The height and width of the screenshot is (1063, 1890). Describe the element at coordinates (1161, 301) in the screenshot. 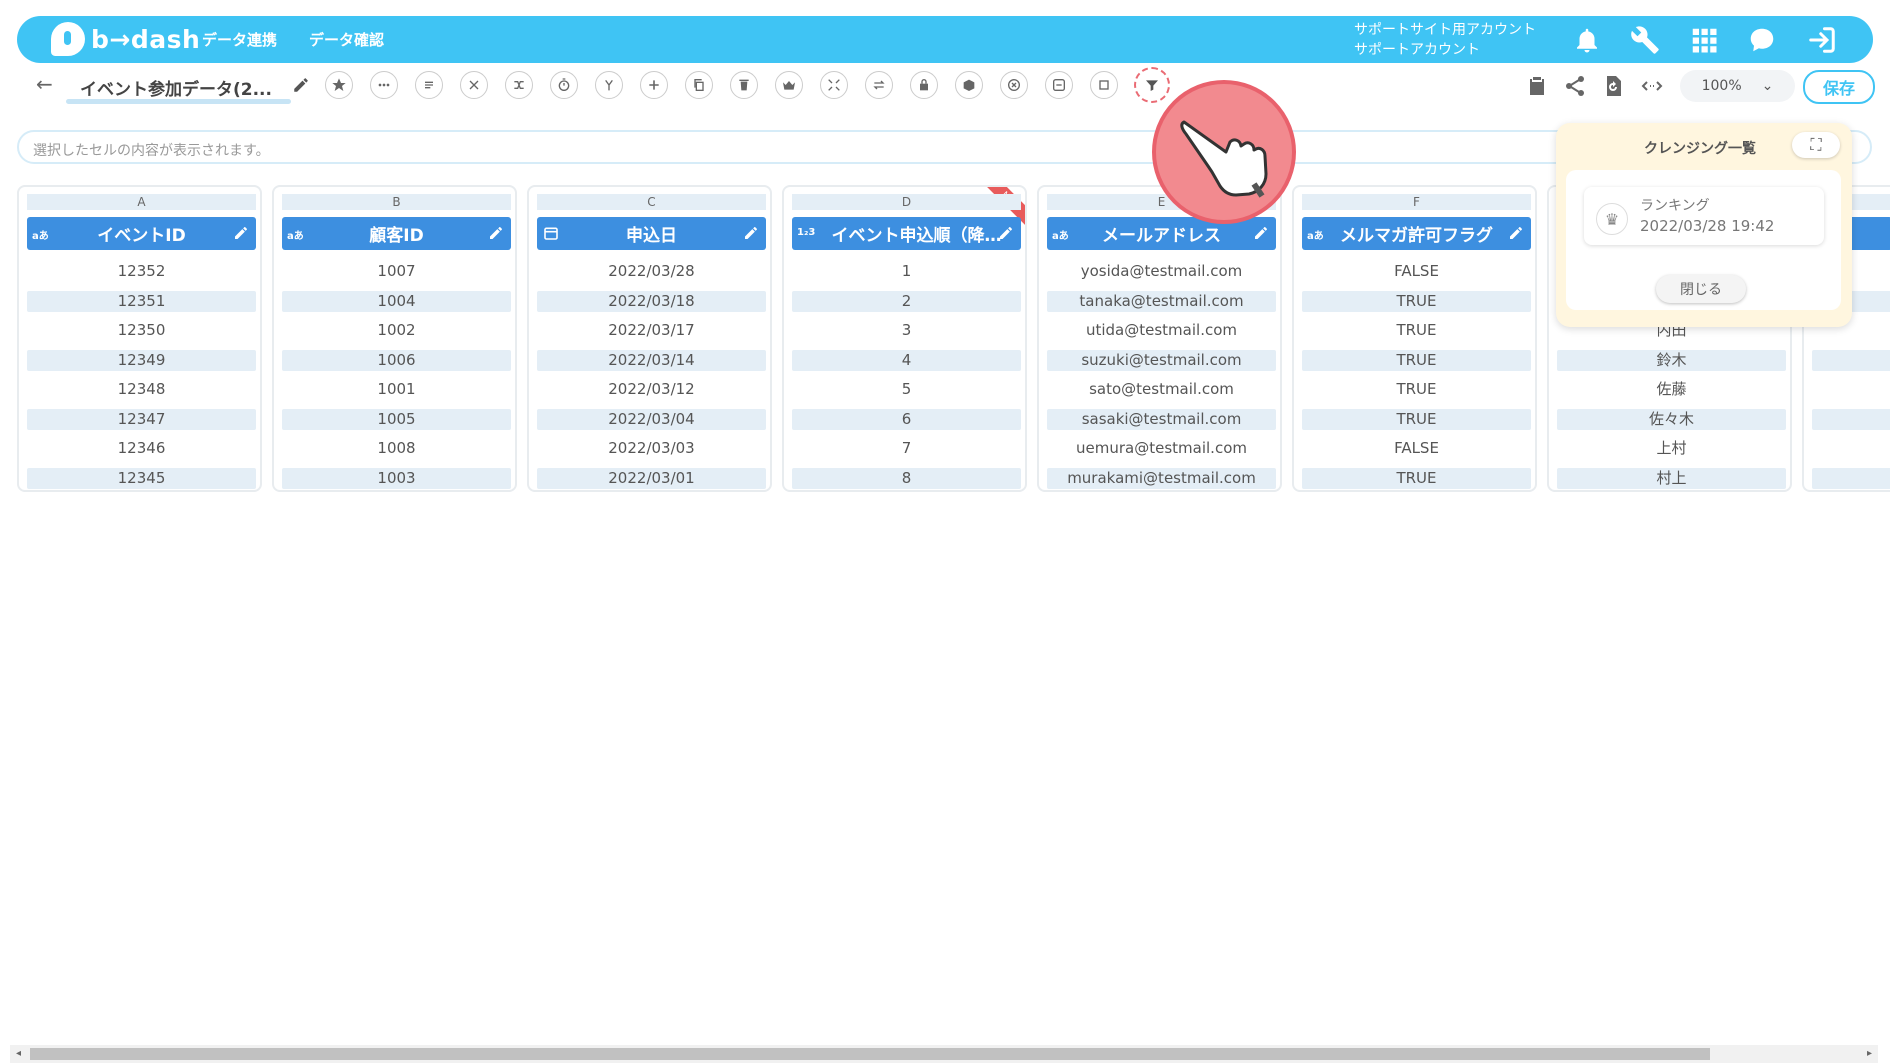

I see `table-cell: tanaka@testmail.com` at that location.